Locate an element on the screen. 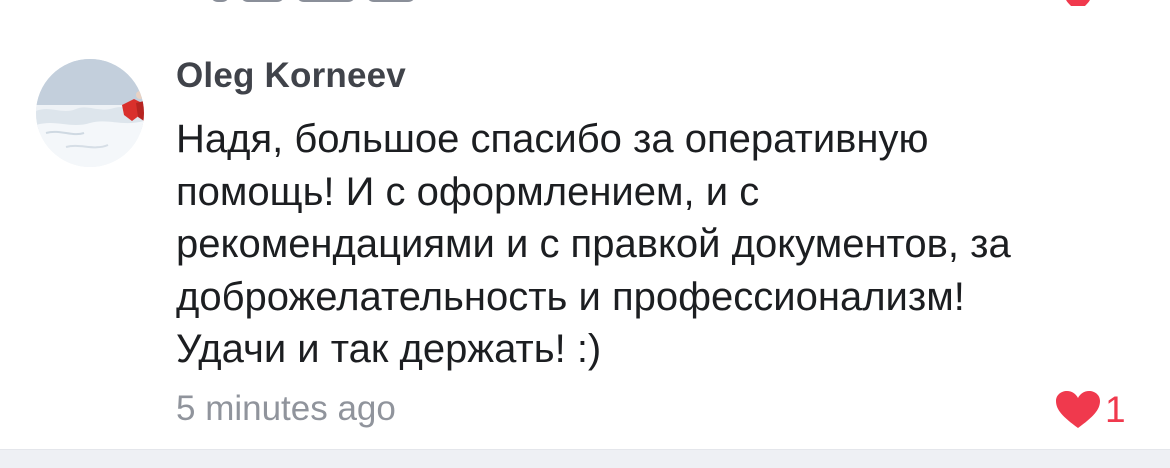 The image size is (1170, 468). reaction-button: 1 is located at coordinates (1090, 410).